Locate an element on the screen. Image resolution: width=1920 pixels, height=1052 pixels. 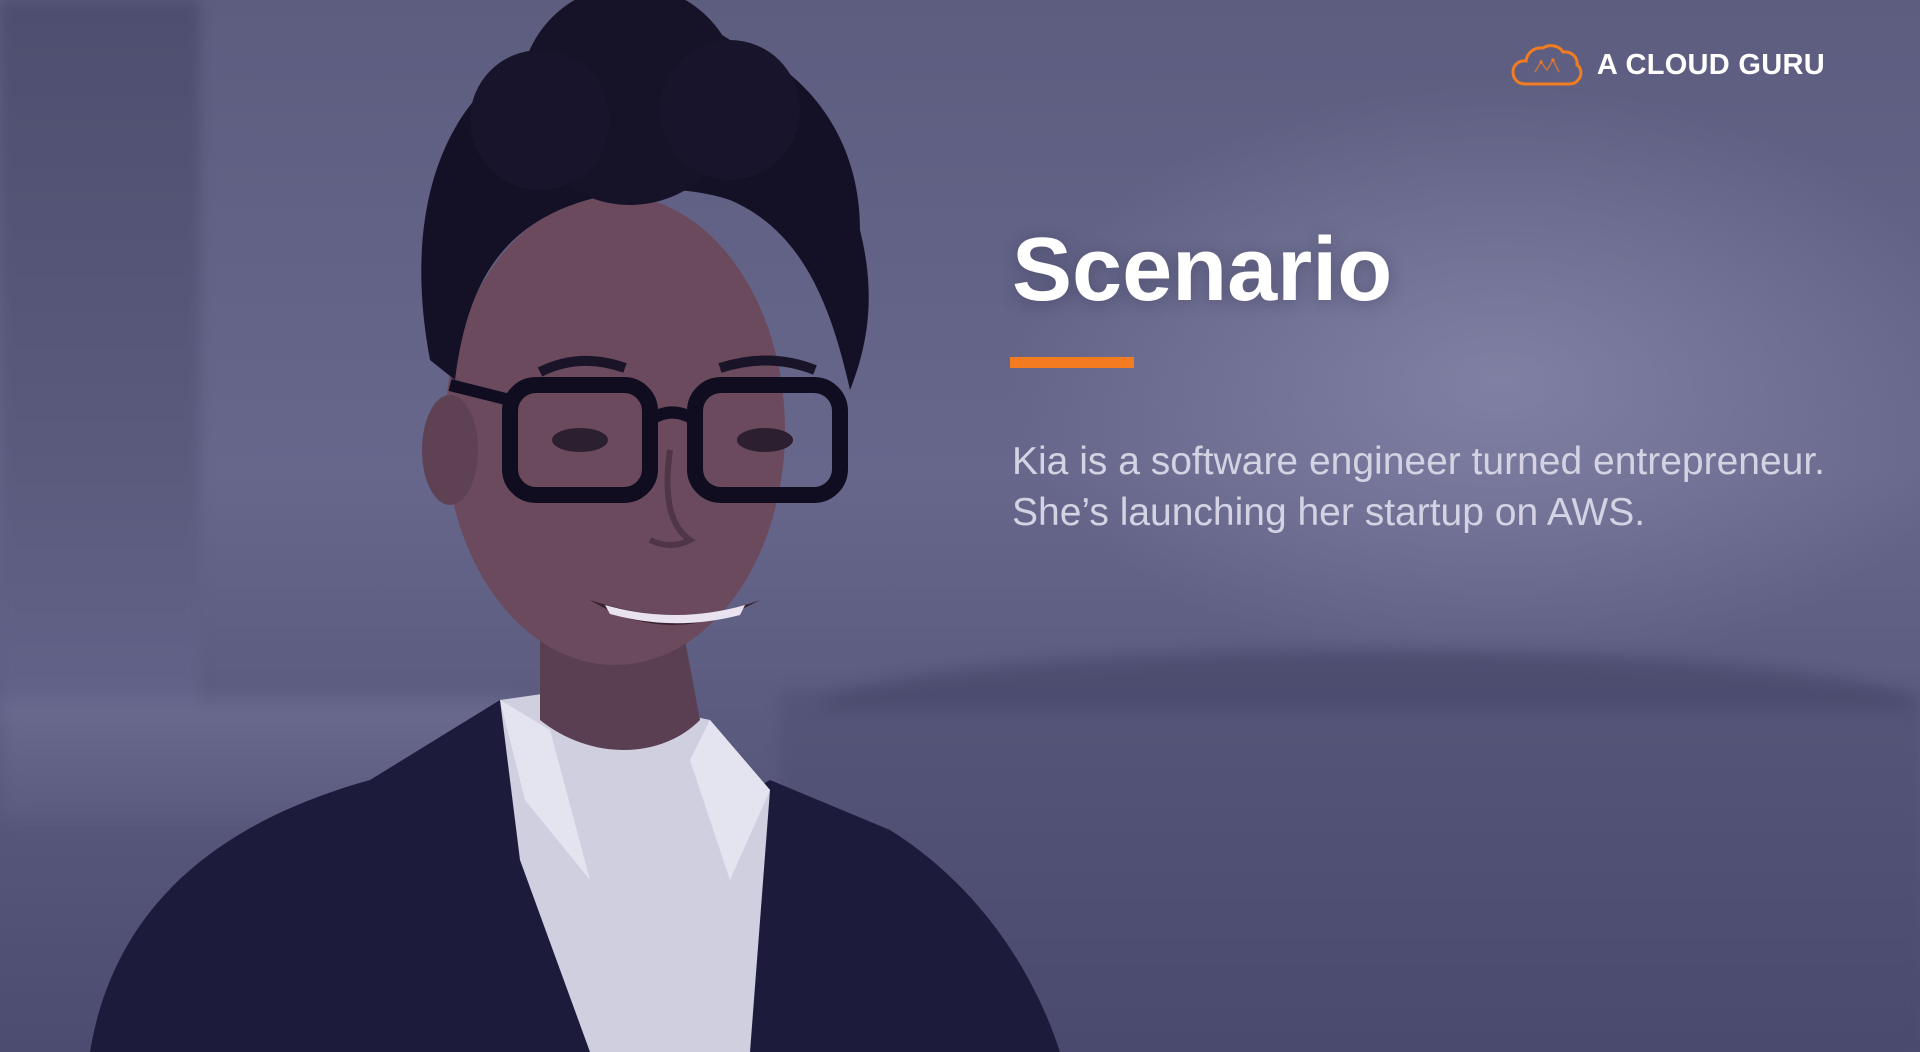
accent-bar is located at coordinates (1072, 362).